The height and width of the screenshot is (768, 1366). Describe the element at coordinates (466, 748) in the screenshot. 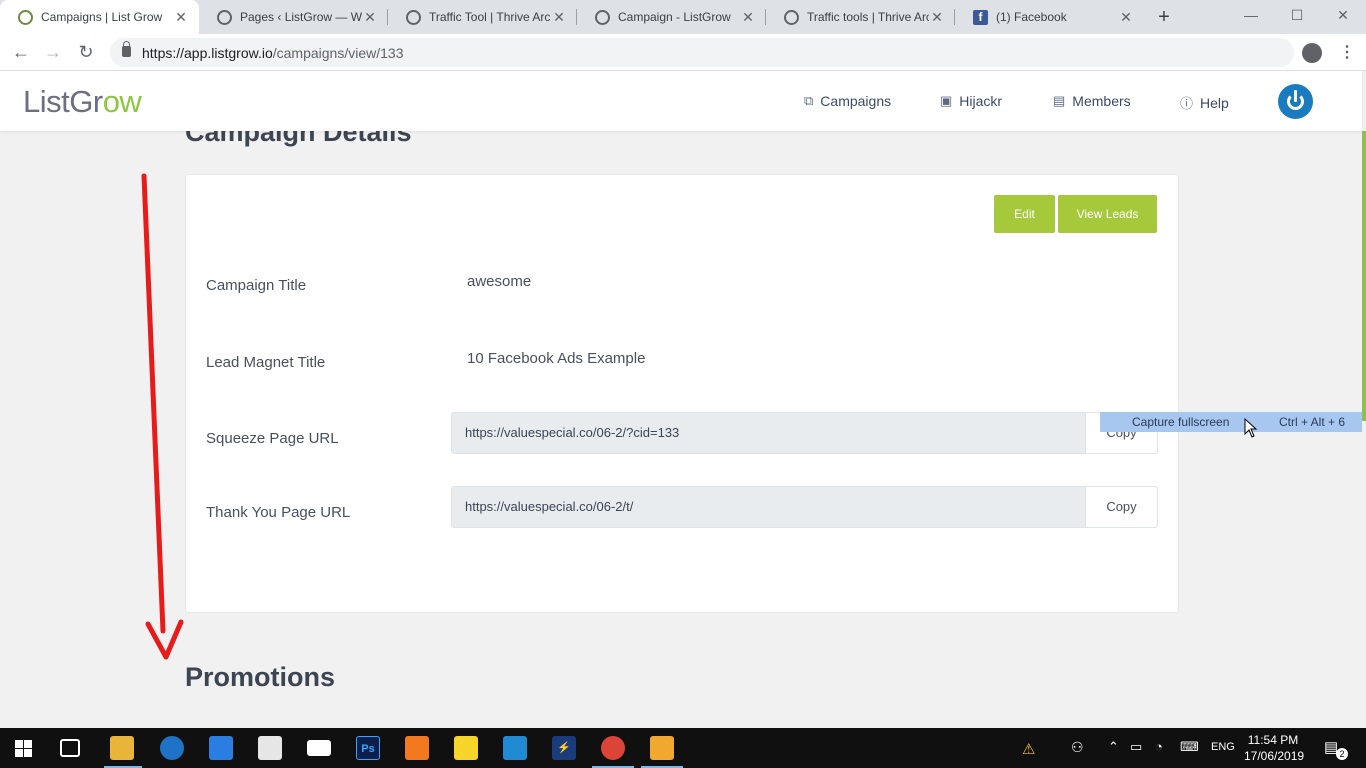

I see `sticky-notes-icon` at that location.